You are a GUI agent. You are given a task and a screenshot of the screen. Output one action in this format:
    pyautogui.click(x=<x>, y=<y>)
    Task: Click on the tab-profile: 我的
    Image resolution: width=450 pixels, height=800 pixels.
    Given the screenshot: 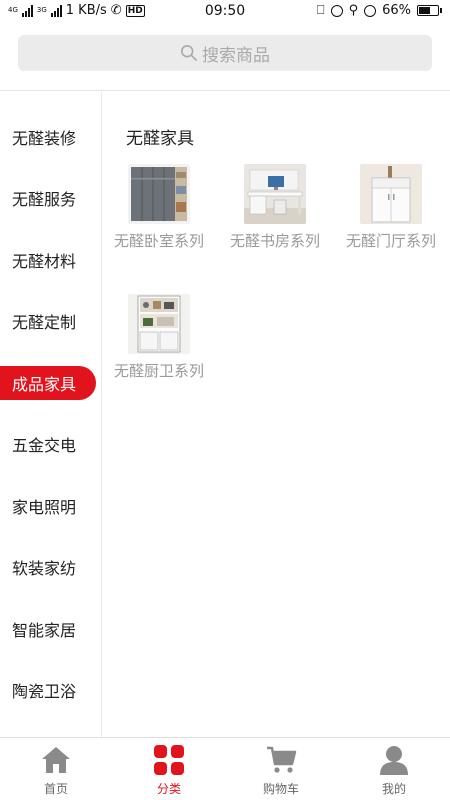 What is the action you would take?
    pyautogui.click(x=394, y=769)
    